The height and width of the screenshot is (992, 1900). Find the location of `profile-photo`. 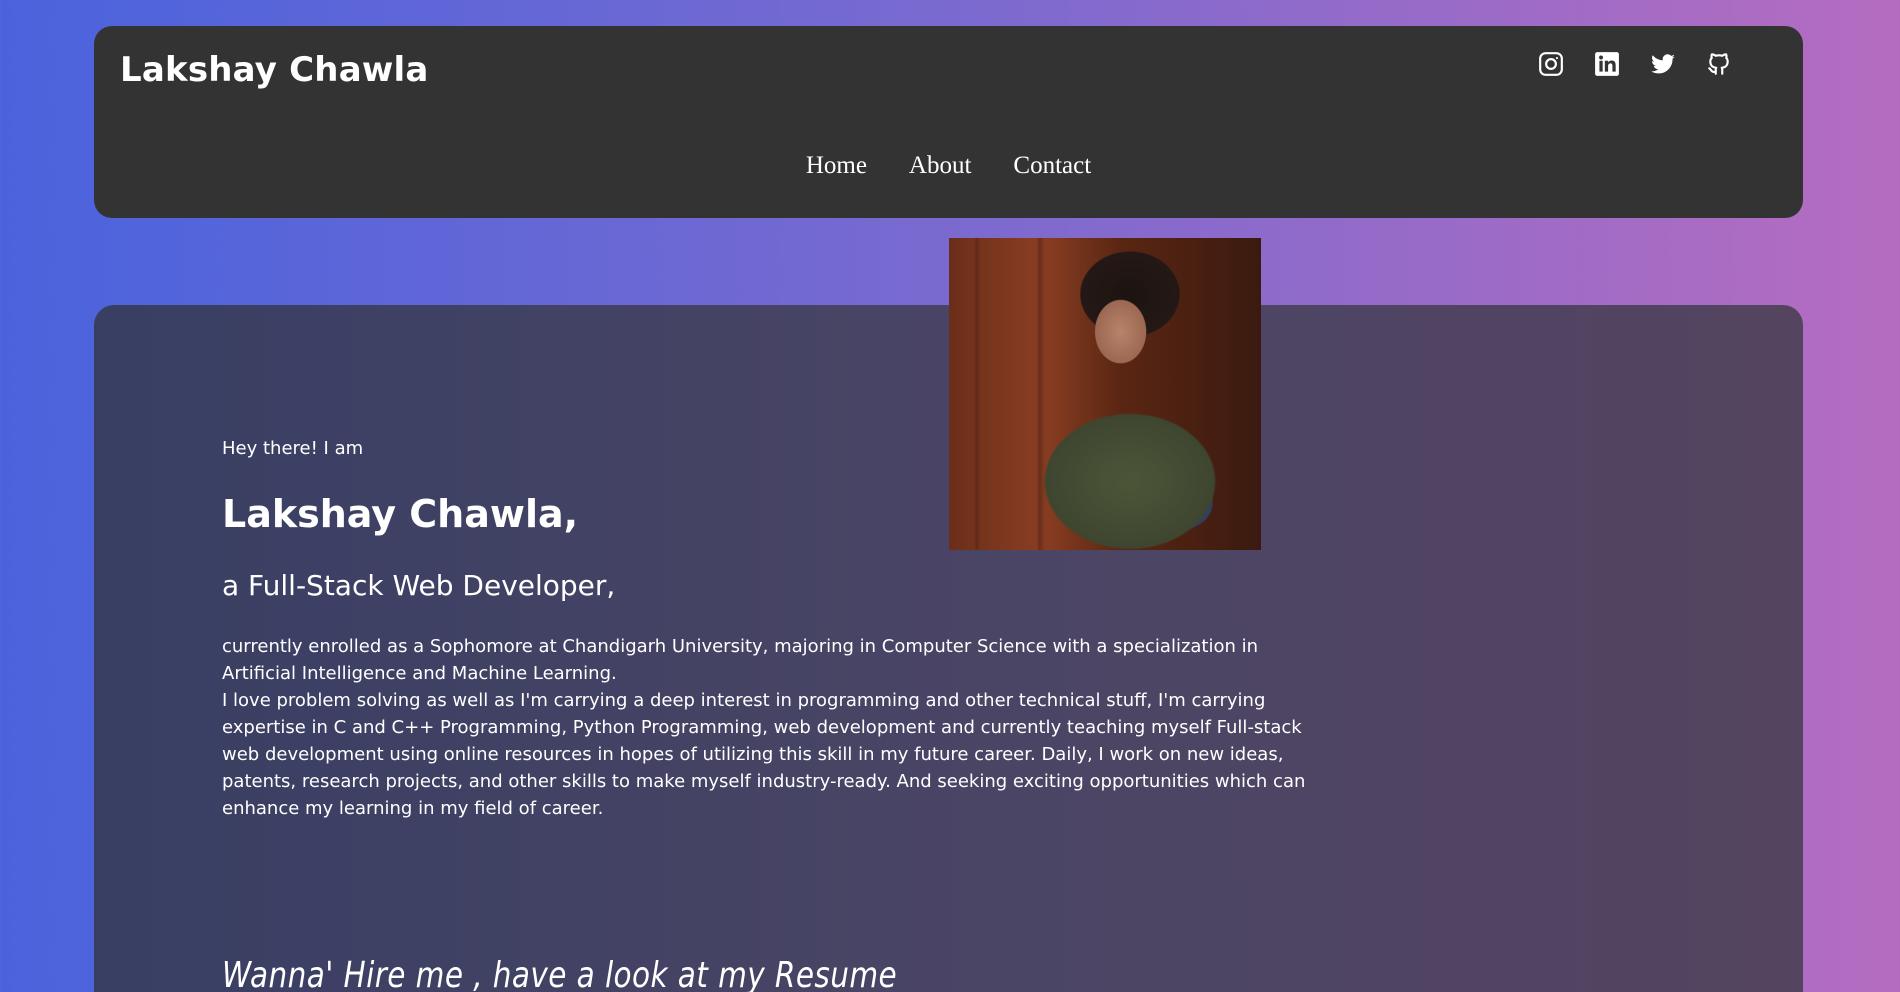

profile-photo is located at coordinates (1105, 394).